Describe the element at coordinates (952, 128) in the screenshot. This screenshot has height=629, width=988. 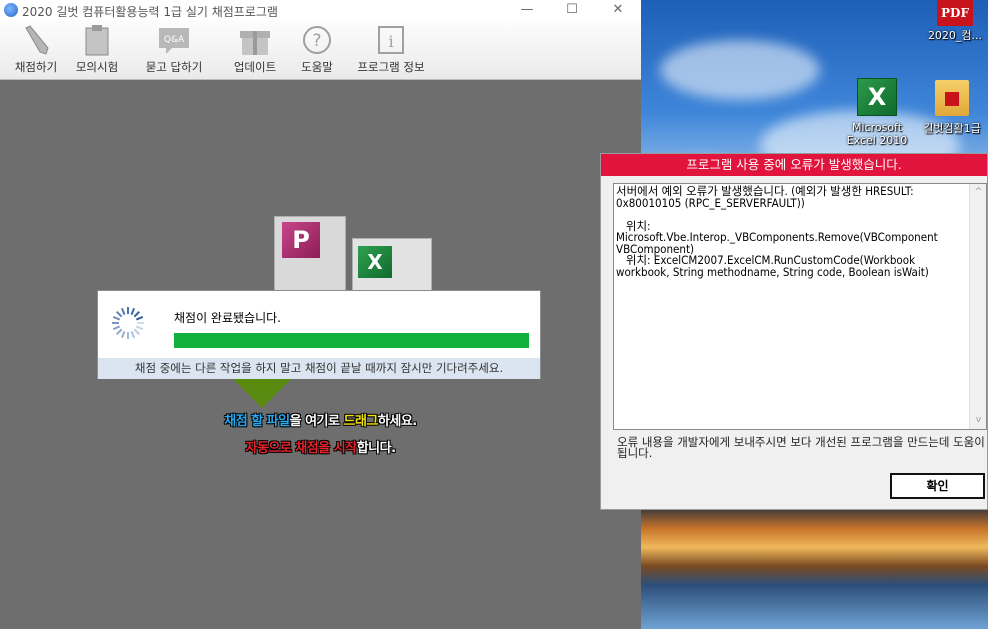
I see `desktop-icon-label: 길벗컴활1급` at that location.